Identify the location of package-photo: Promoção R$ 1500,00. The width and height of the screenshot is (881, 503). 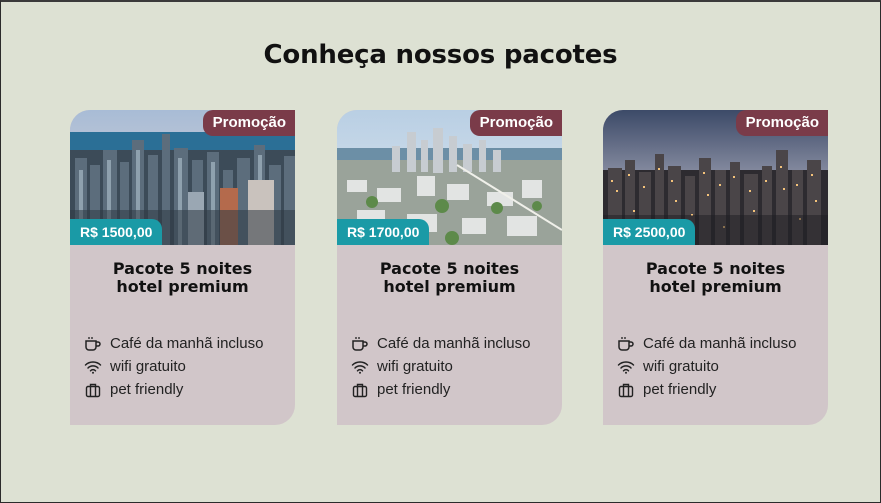
(182, 177).